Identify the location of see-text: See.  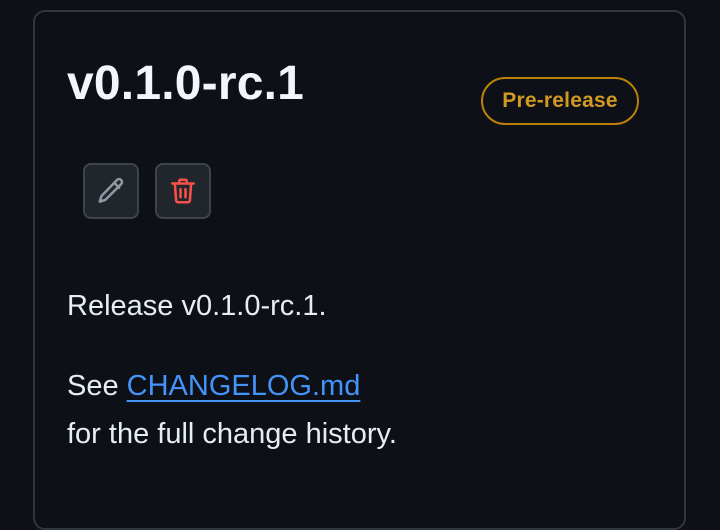
(93, 386).